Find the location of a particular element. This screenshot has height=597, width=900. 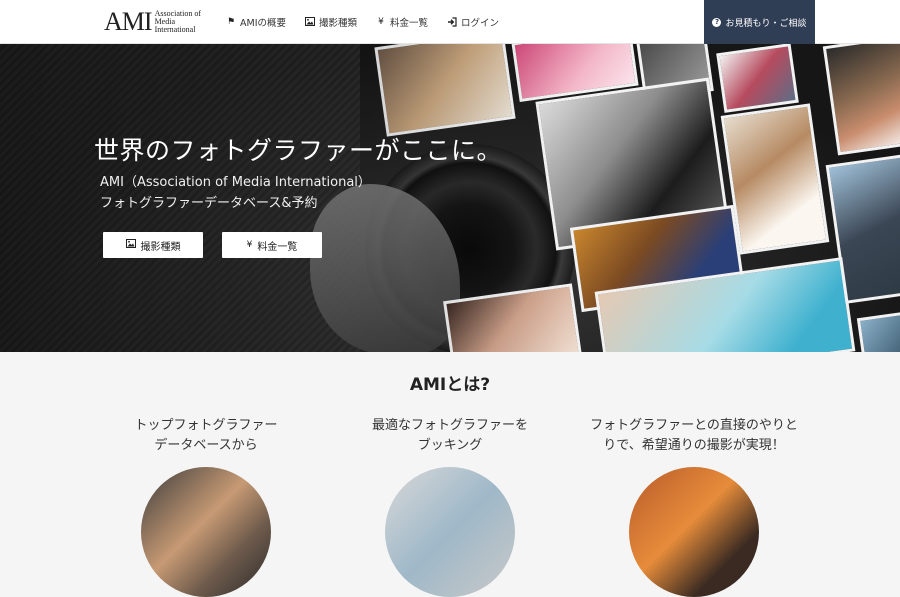

about-column-text: フォトグラファーとの直接のやりと is located at coordinates (694, 425).